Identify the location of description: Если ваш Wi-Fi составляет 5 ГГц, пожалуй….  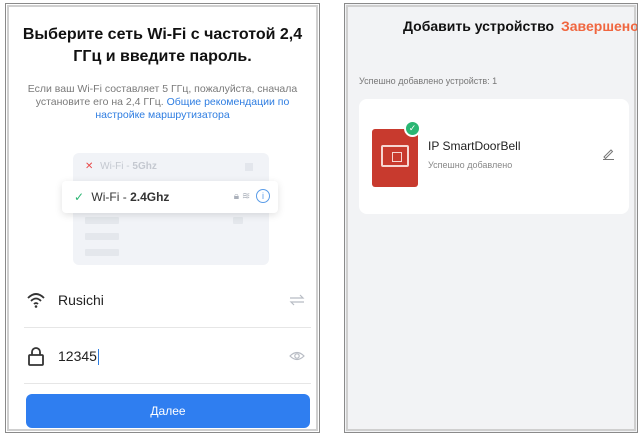
(162, 102).